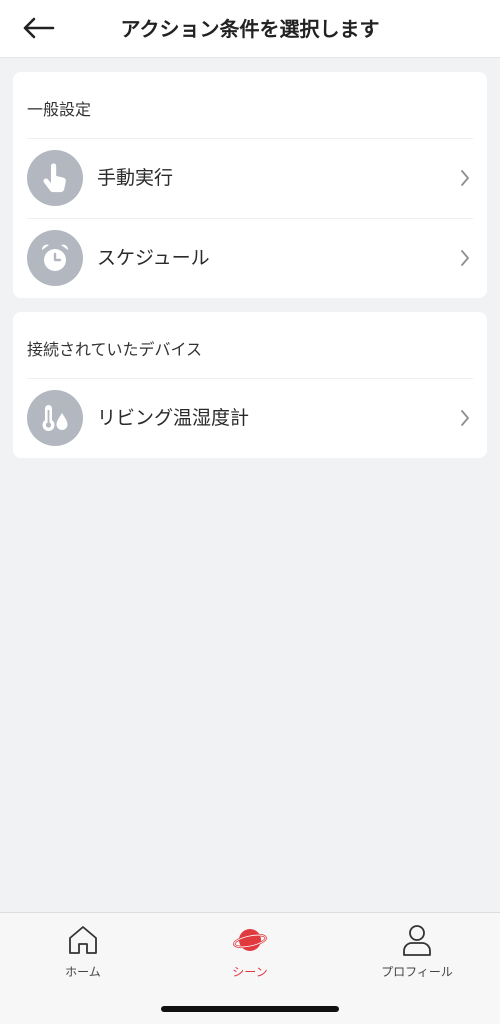 The width and height of the screenshot is (500, 1024). What do you see at coordinates (55, 178) in the screenshot?
I see `hand-tap-icon` at bounding box center [55, 178].